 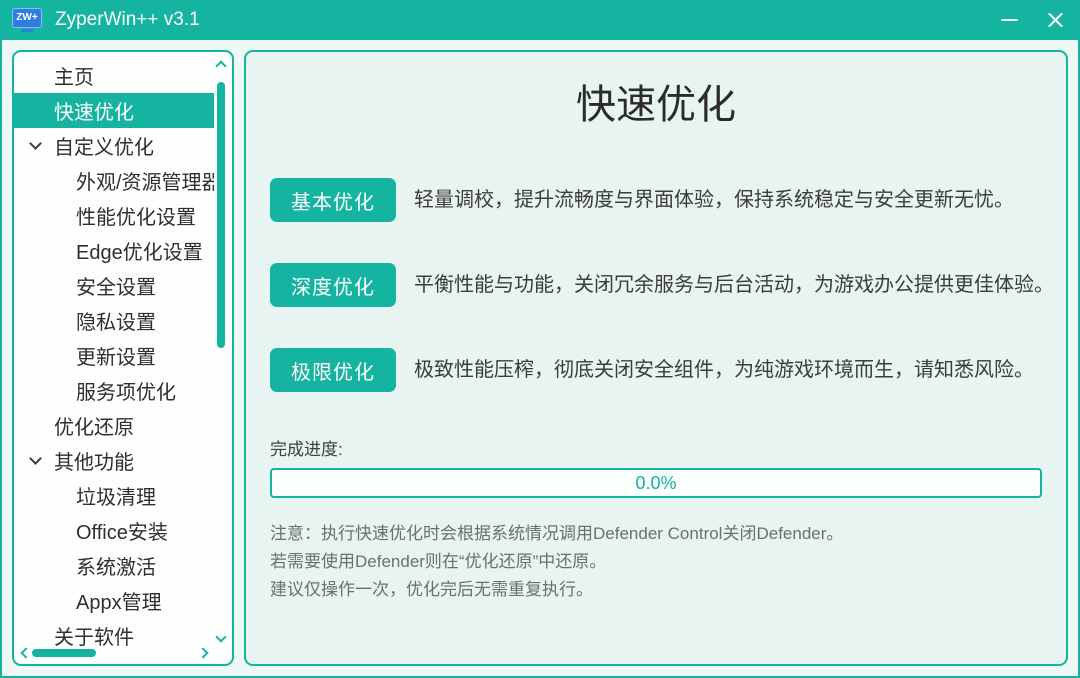 What do you see at coordinates (136, 218) in the screenshot?
I see `sidebar-item-label: 性能优化设置` at bounding box center [136, 218].